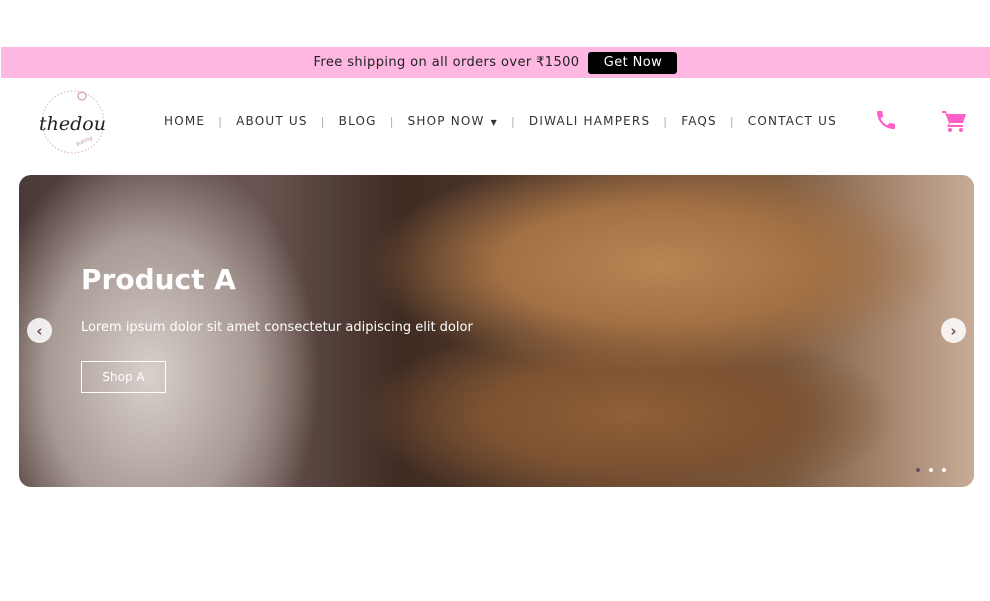  Describe the element at coordinates (272, 121) in the screenshot. I see `nav-about-us: ABOUT US` at that location.